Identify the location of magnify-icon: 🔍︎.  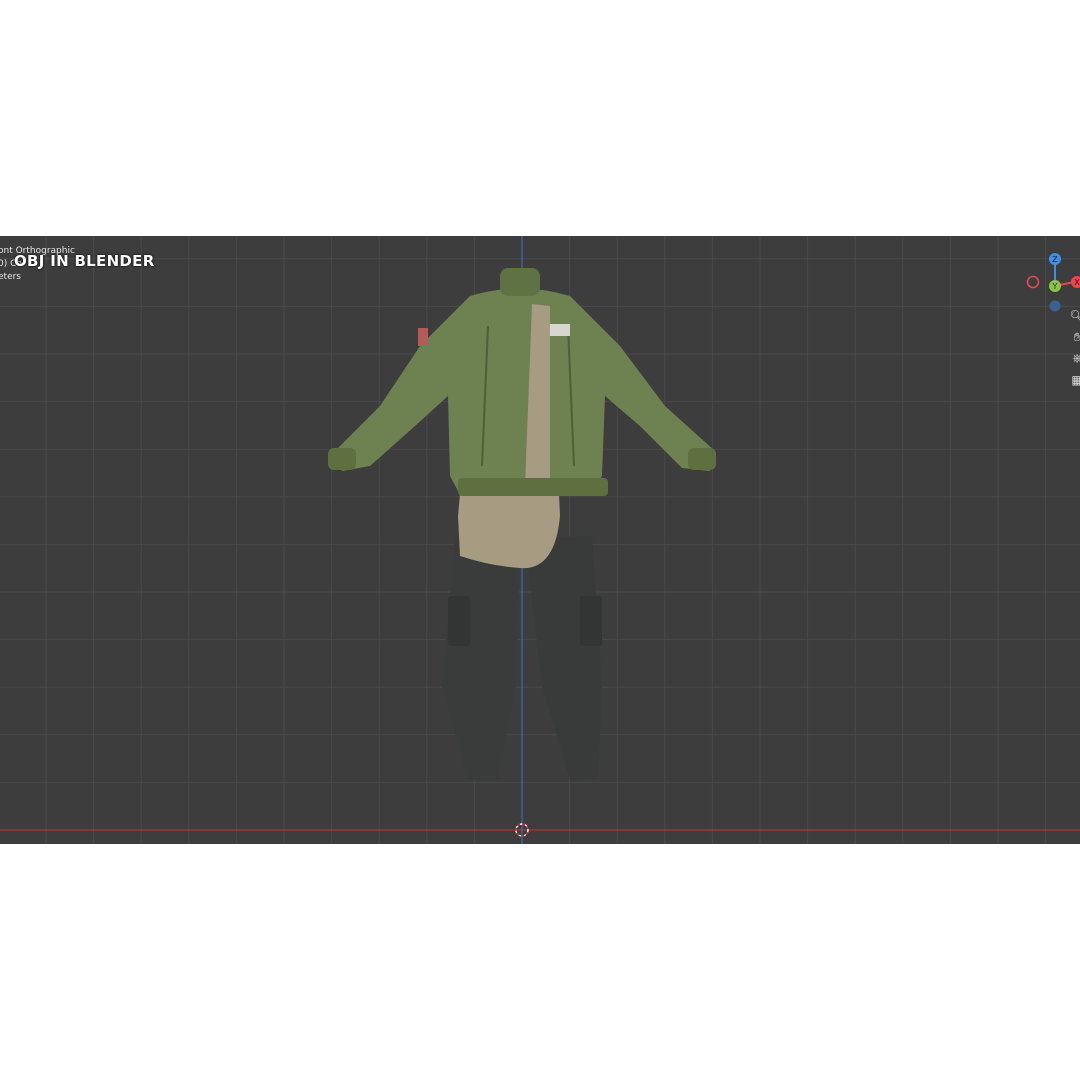
(1074, 316).